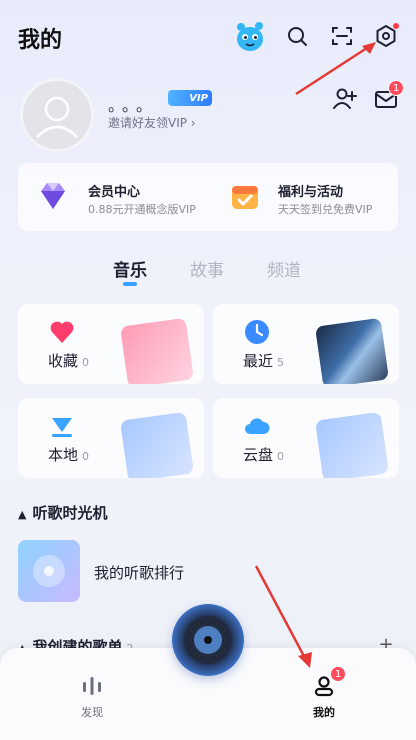  Describe the element at coordinates (324, 712) in the screenshot. I see `nav-mine-label: 我的` at that location.